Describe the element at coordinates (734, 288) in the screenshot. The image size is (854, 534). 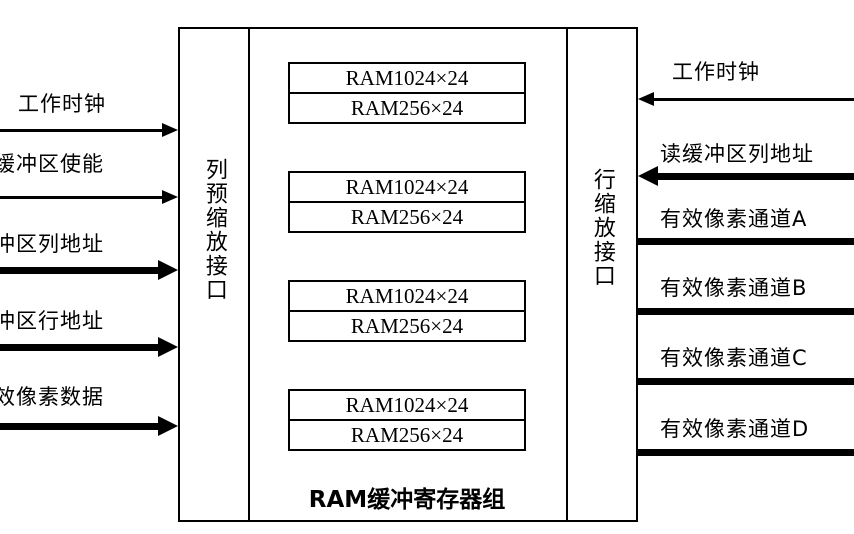
I see `right-signal-label-3: 有效像素通道B` at that location.